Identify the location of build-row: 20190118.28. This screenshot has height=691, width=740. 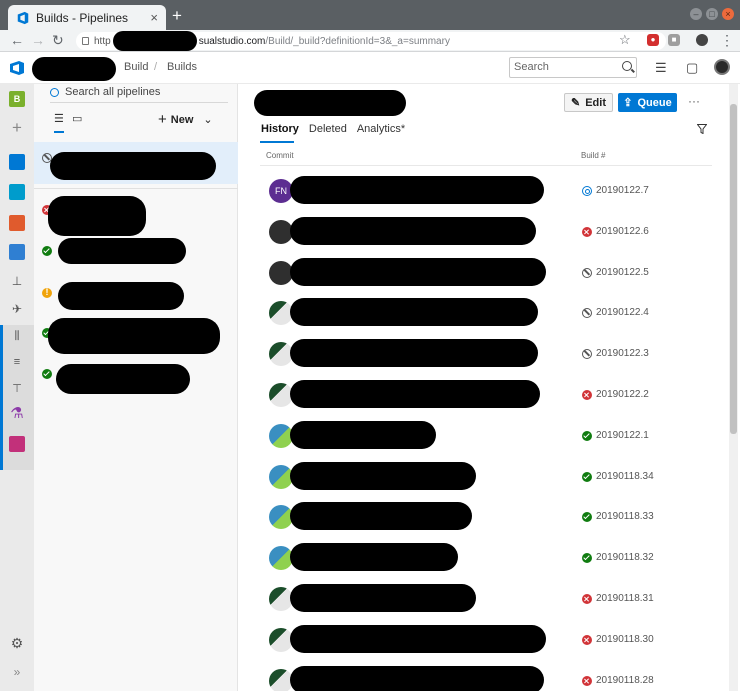
(486, 676).